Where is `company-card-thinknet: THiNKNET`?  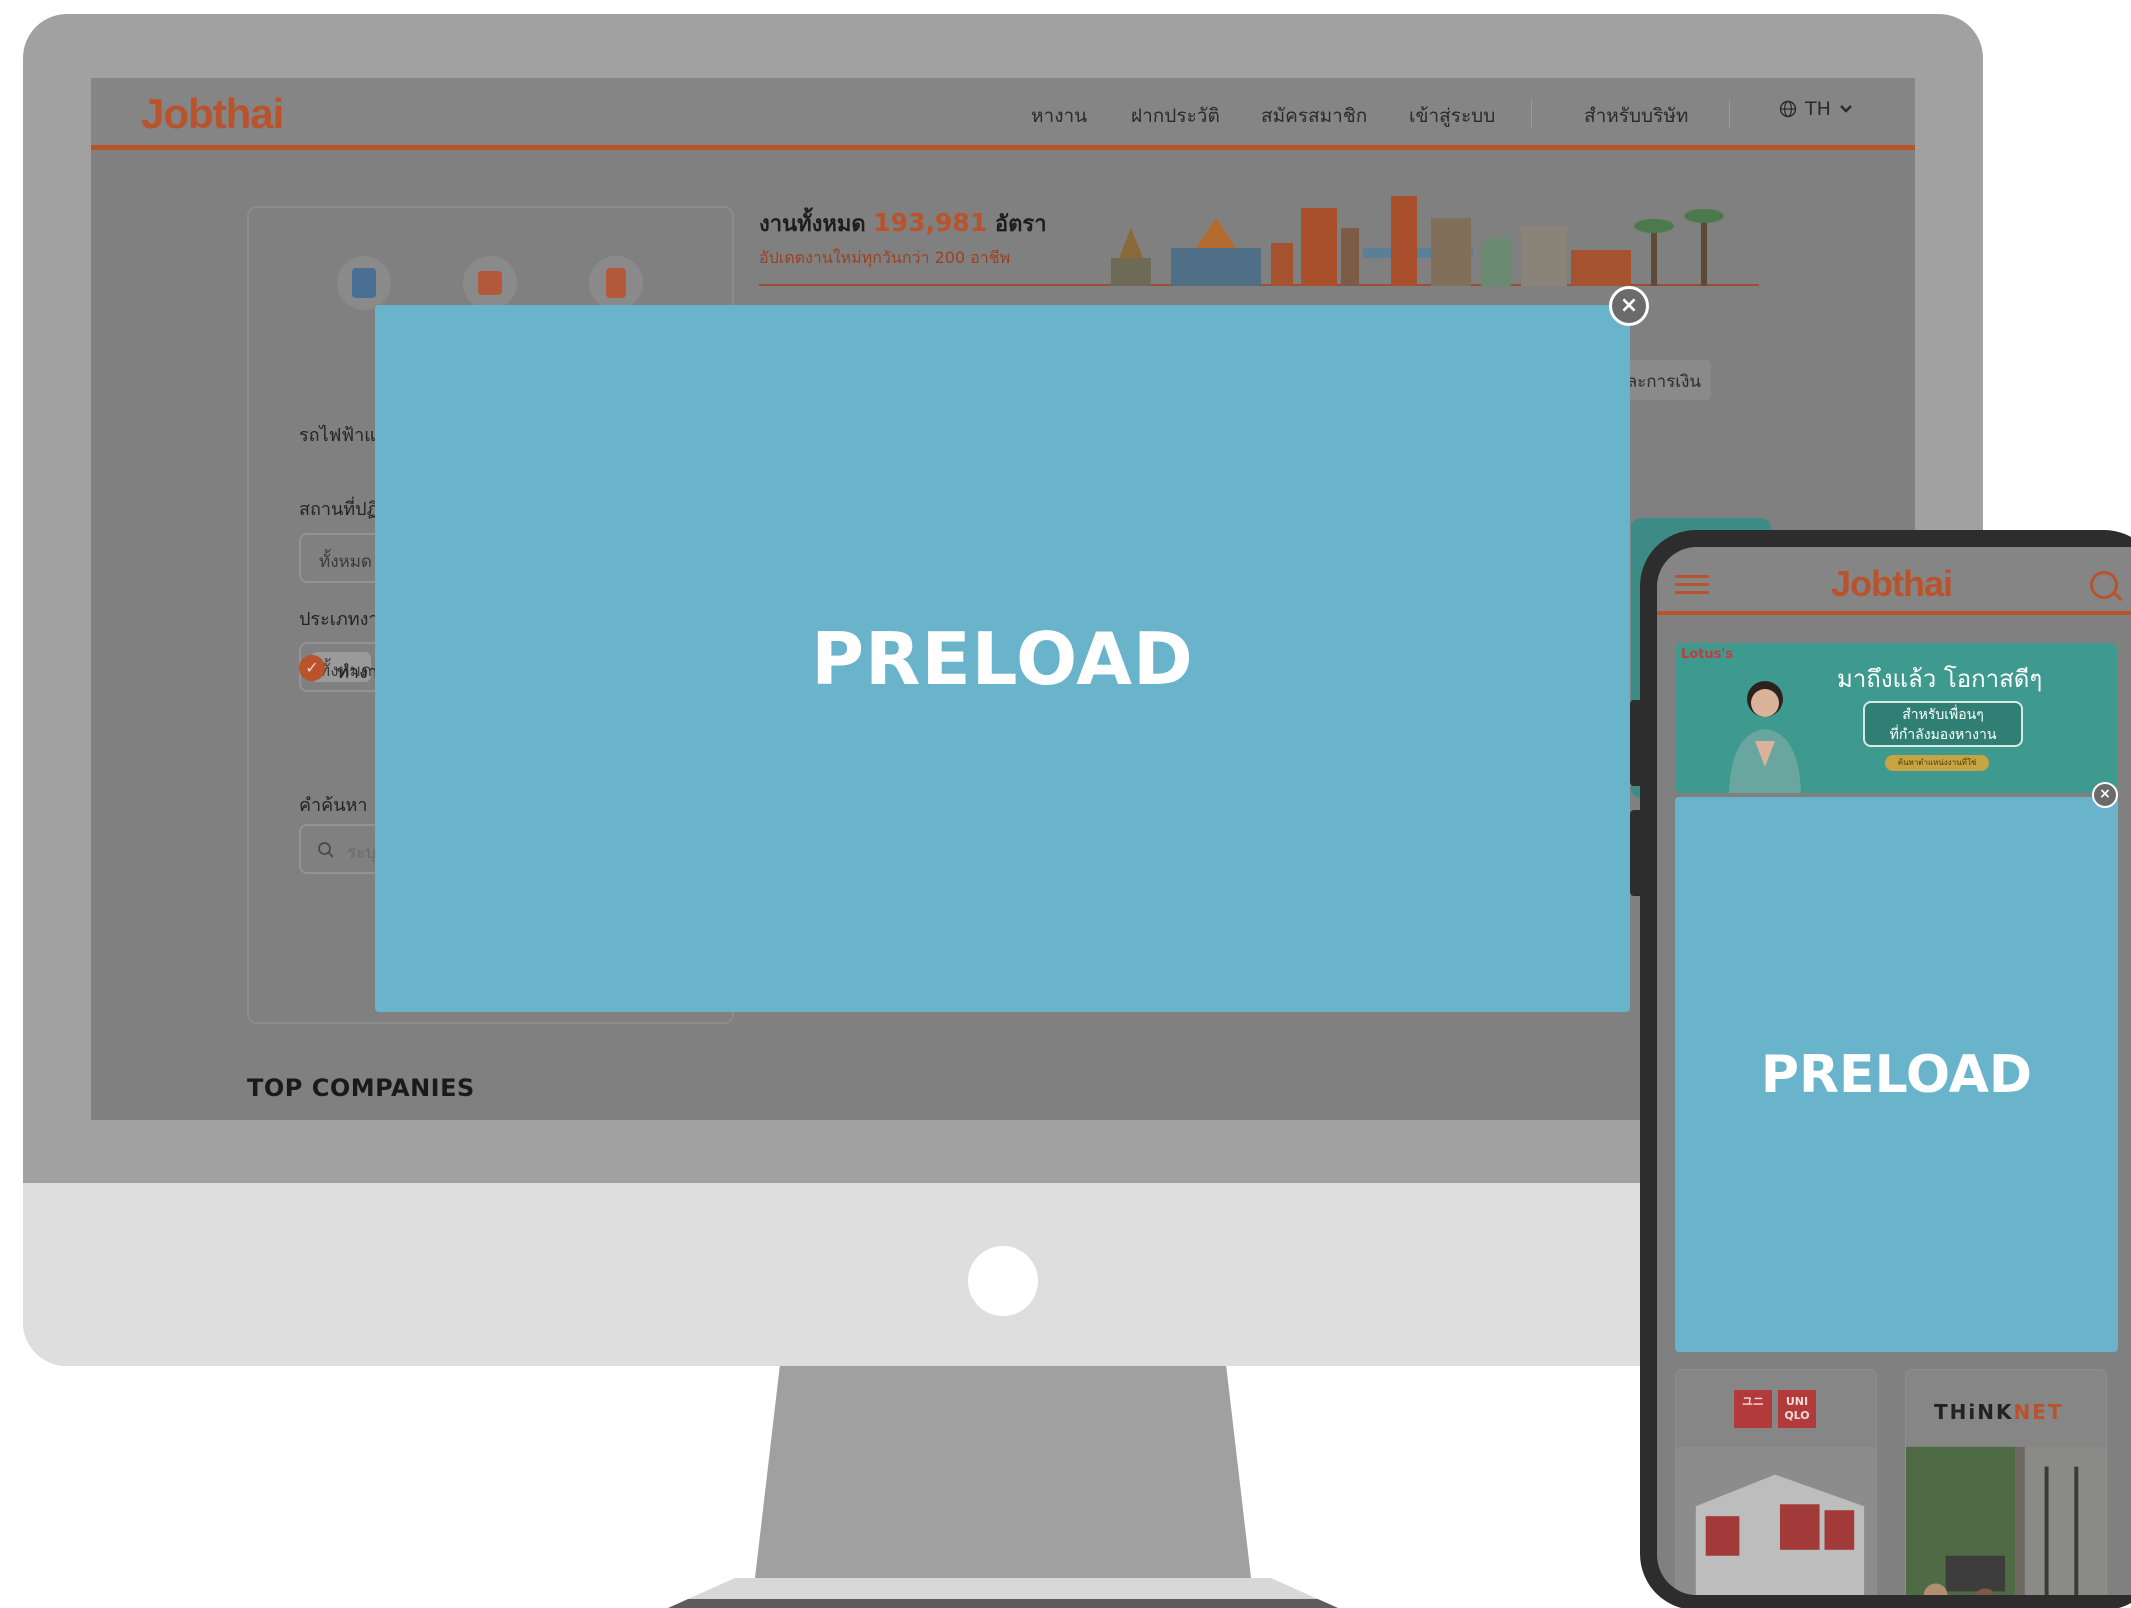
company-card-thinknet: THiNKNET is located at coordinates (2006, 1482).